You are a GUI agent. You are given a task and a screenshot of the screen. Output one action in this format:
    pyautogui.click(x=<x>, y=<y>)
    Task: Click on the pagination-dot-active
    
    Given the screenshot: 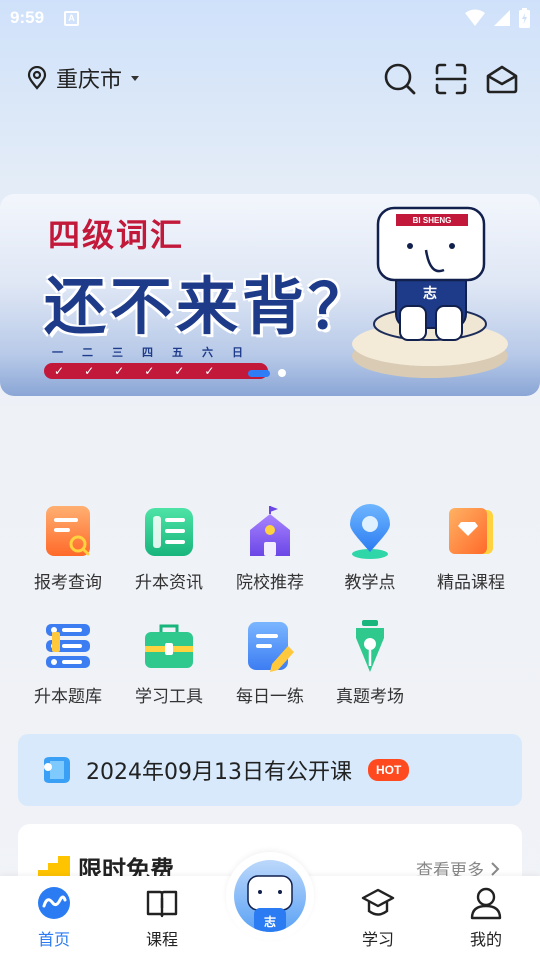 What is the action you would take?
    pyautogui.click(x=259, y=373)
    